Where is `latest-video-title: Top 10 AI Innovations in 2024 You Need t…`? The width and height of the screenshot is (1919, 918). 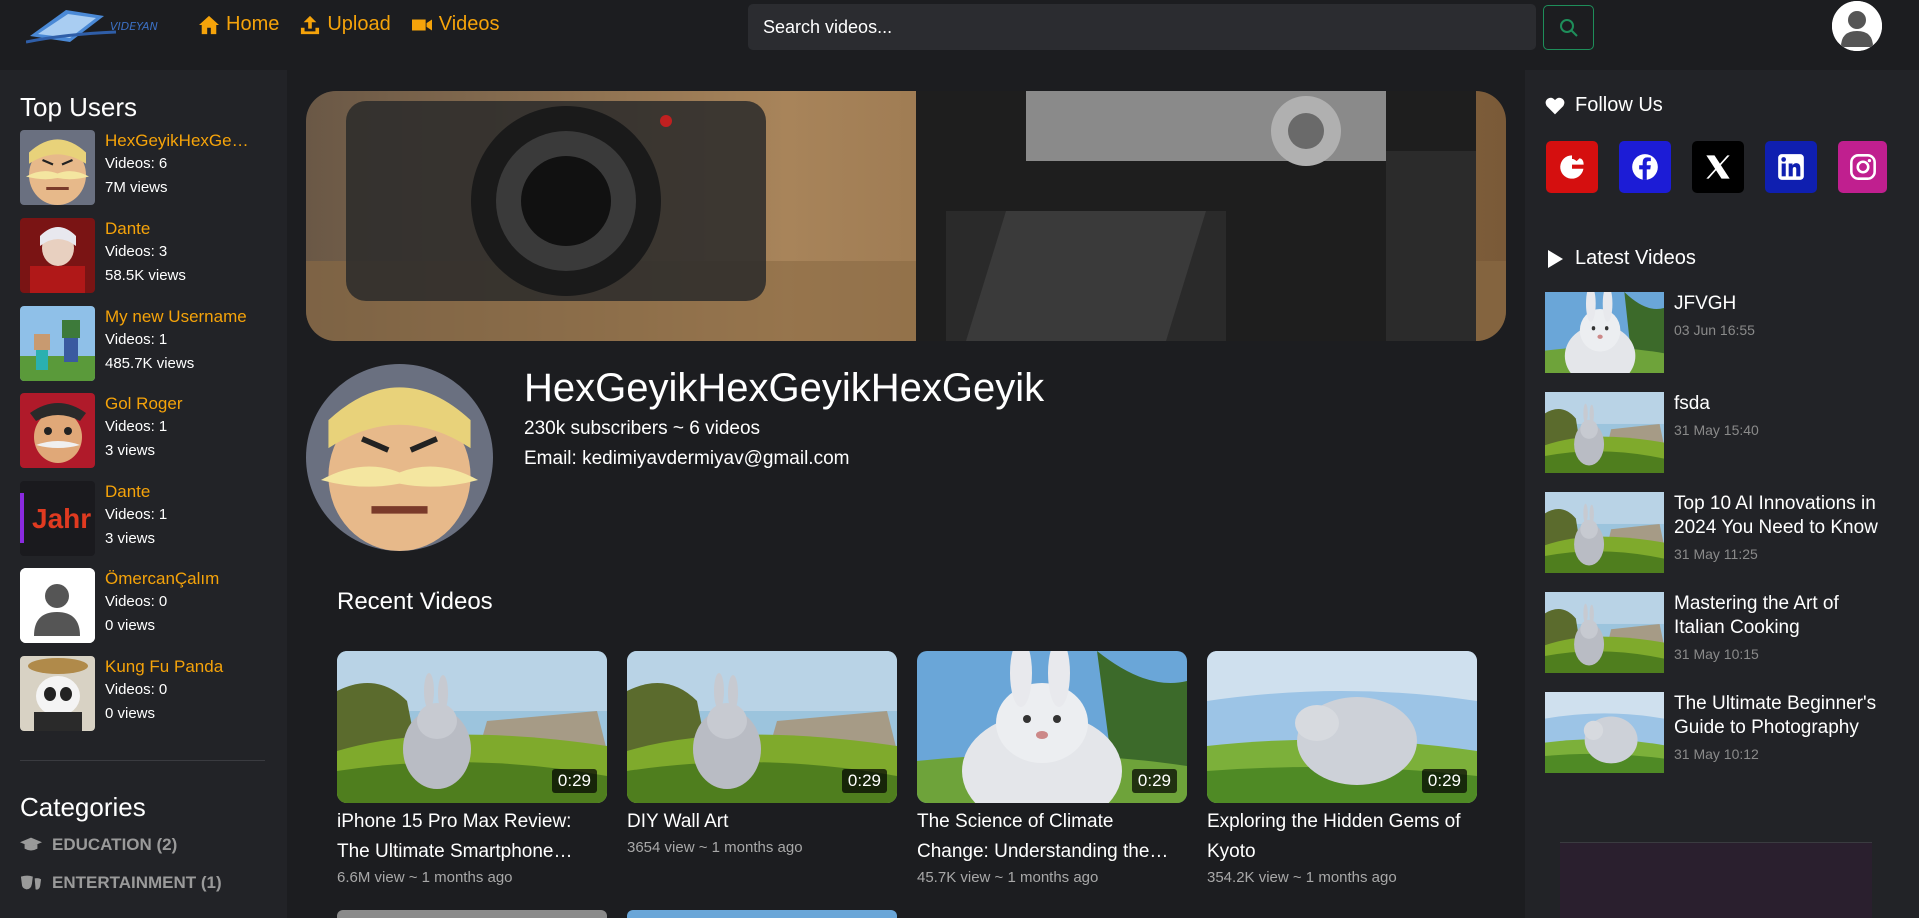 latest-video-title: Top 10 AI Innovations in 2024 You Need t… is located at coordinates (1779, 516).